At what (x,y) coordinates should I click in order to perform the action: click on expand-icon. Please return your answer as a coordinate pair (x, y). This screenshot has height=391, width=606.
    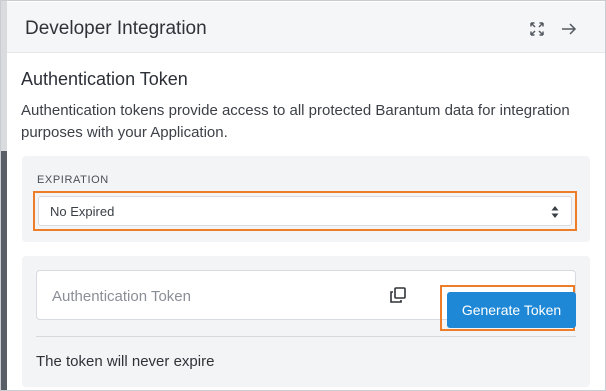
    Looking at the image, I should click on (537, 29).